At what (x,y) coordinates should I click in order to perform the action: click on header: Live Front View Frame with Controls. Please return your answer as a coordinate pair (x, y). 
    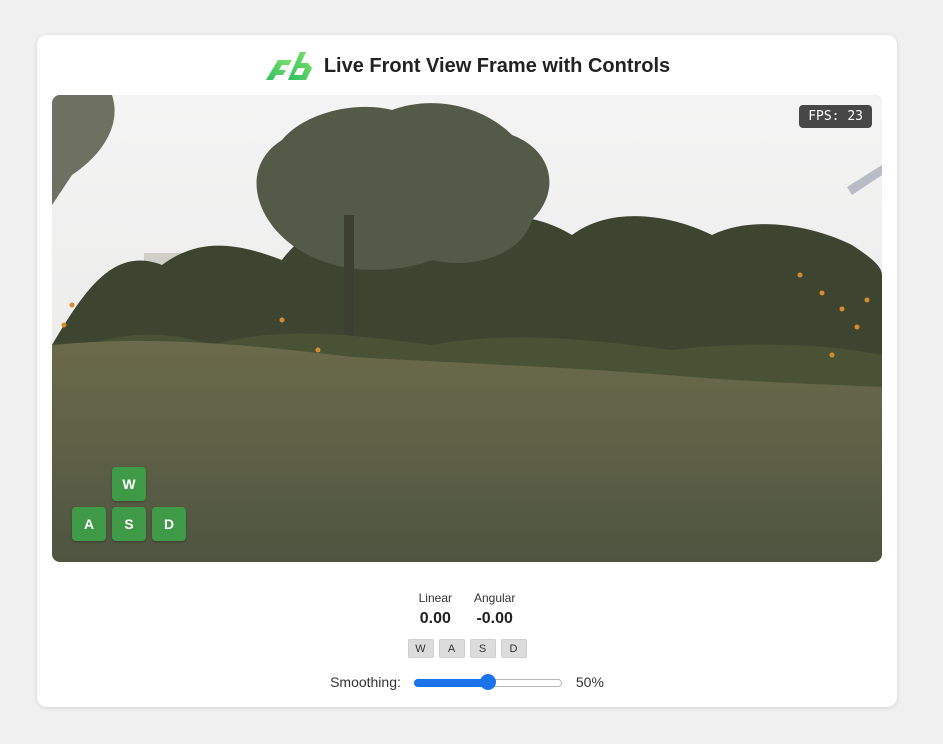
    Looking at the image, I should click on (467, 66).